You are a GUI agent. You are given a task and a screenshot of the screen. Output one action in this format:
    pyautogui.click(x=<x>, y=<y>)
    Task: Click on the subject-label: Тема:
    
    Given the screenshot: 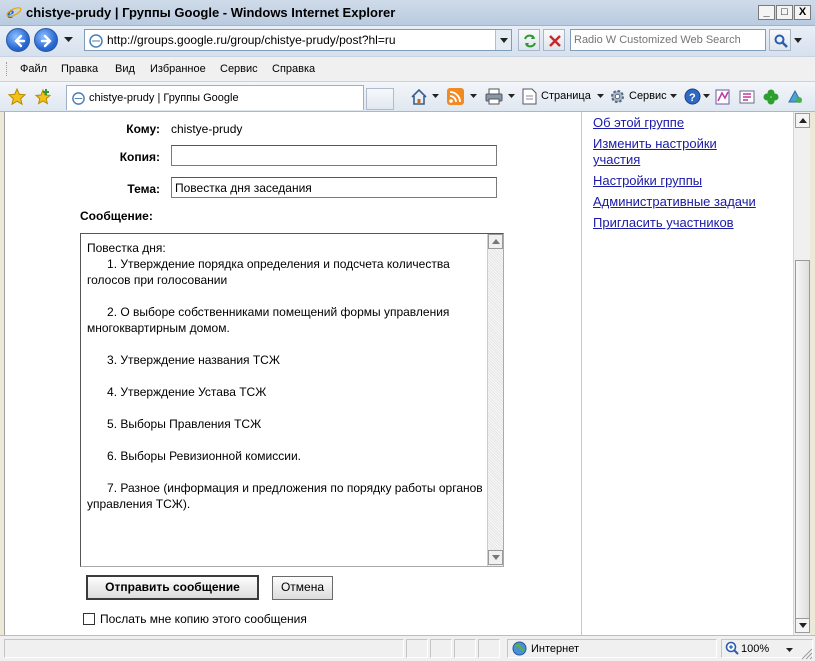 What is the action you would take?
    pyautogui.click(x=143, y=189)
    